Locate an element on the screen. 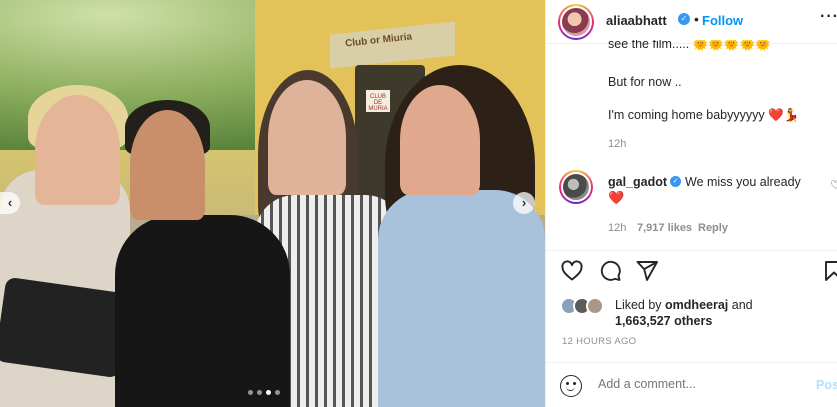 This screenshot has height=407, width=837. liked-by-row: Liked by omdheeraj and 1,663,527 others is located at coordinates (695, 313).